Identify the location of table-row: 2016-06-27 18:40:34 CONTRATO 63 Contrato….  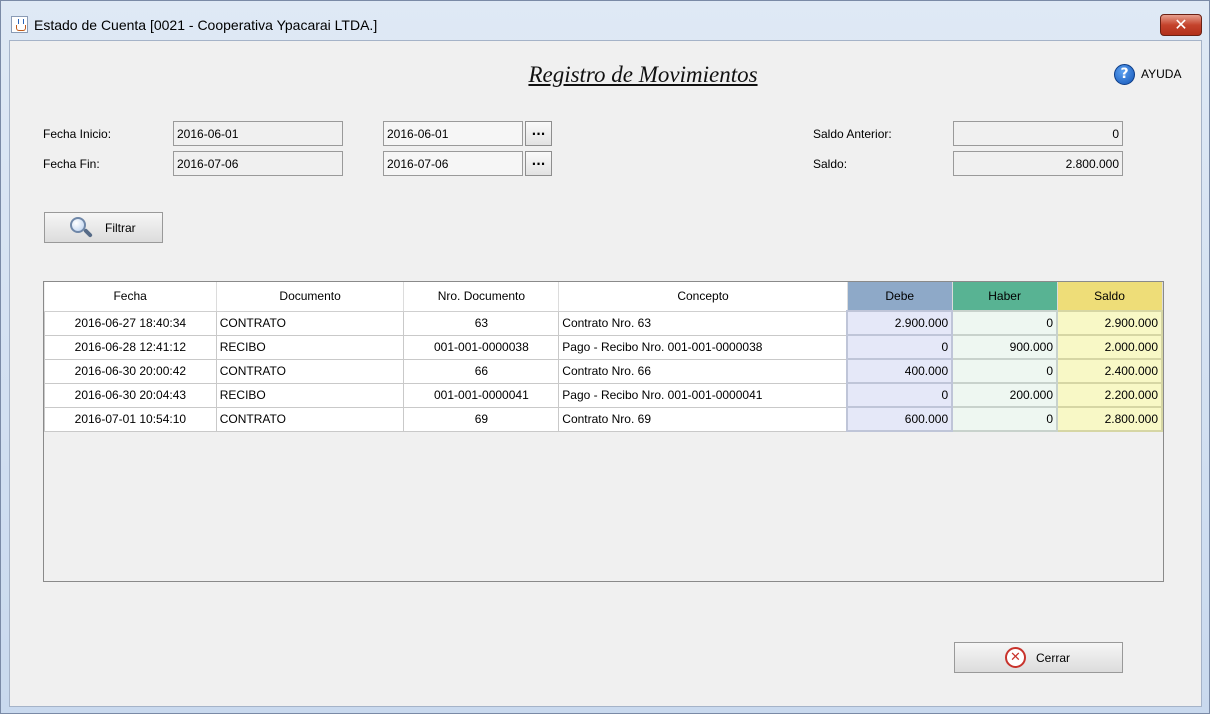
(603, 323).